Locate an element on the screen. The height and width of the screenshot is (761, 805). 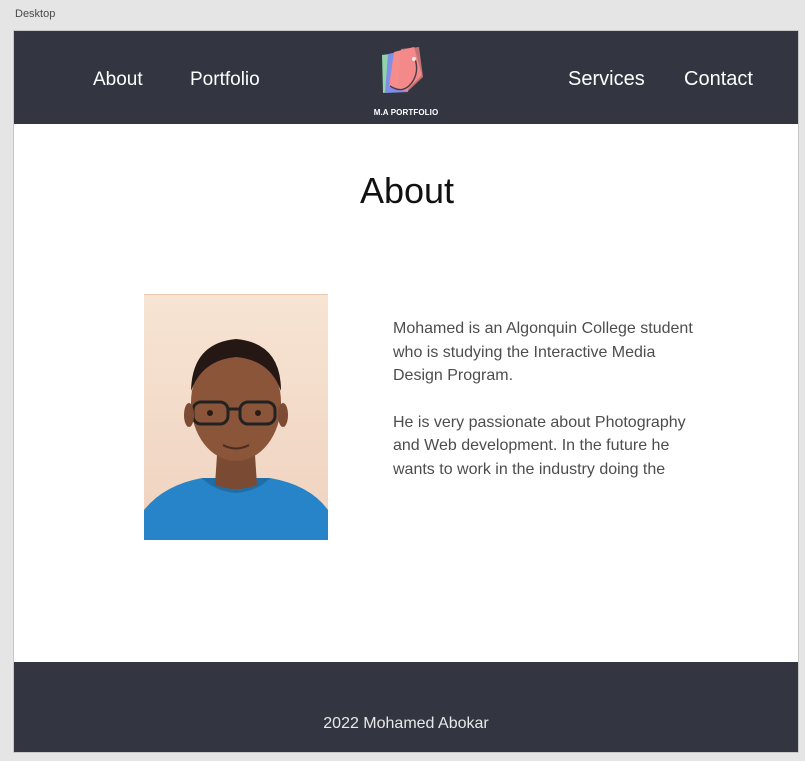
profile-photo is located at coordinates (236, 417).